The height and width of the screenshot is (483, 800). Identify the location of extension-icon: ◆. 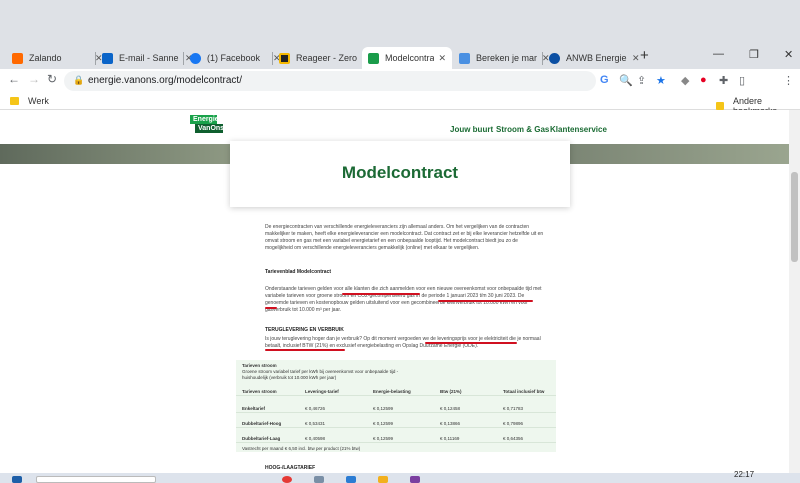
(685, 80).